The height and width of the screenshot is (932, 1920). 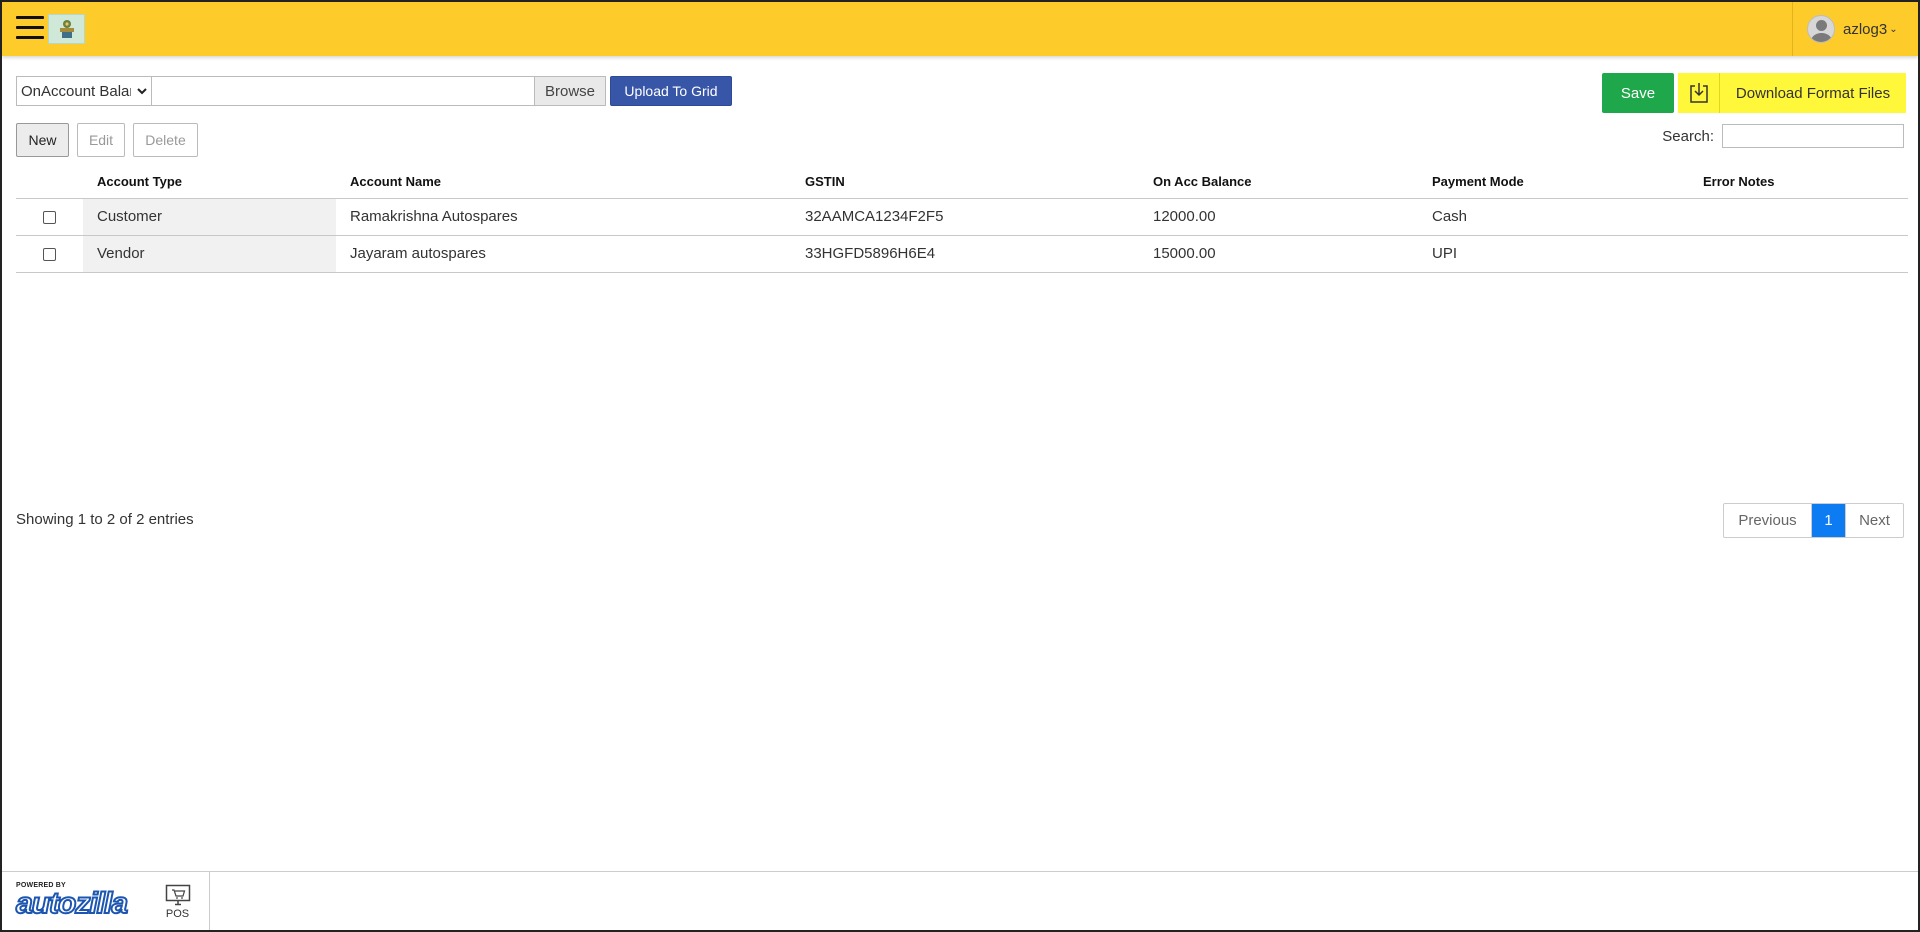 I want to click on hamburger-icon, so click(x=30, y=28).